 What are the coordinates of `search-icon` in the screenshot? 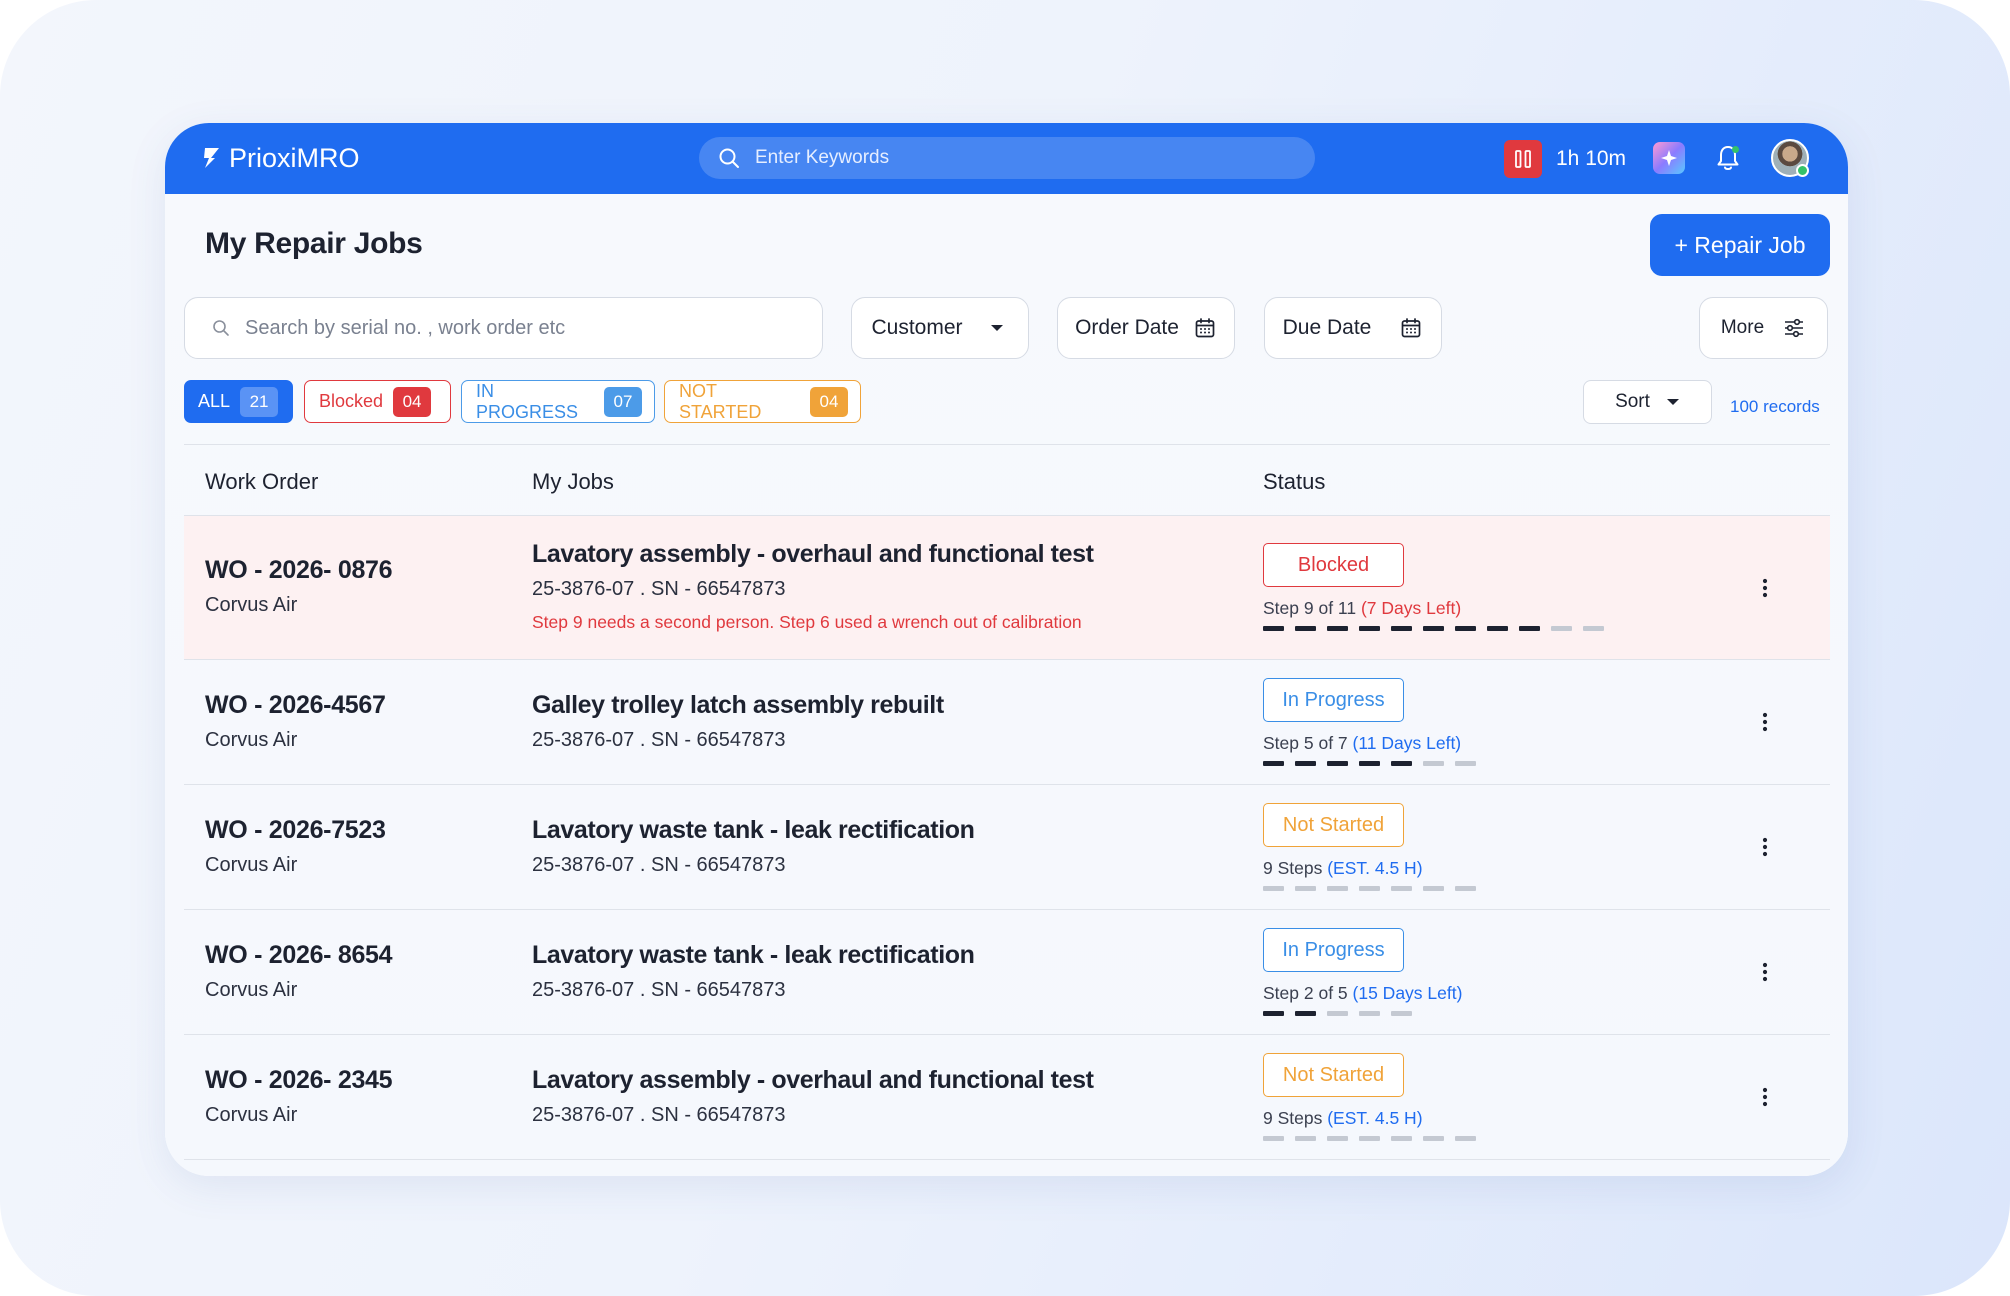 It's located at (729, 158).